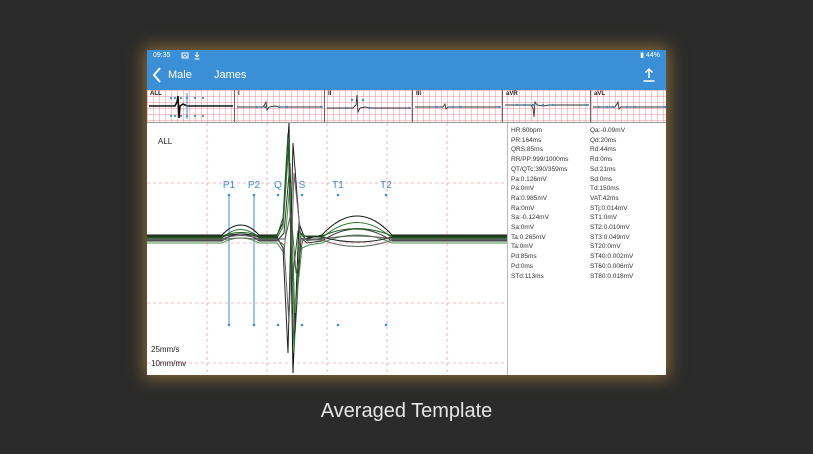 The image size is (813, 454). Describe the element at coordinates (604, 218) in the screenshot. I see `measurement-item: ST1:0mV` at that location.